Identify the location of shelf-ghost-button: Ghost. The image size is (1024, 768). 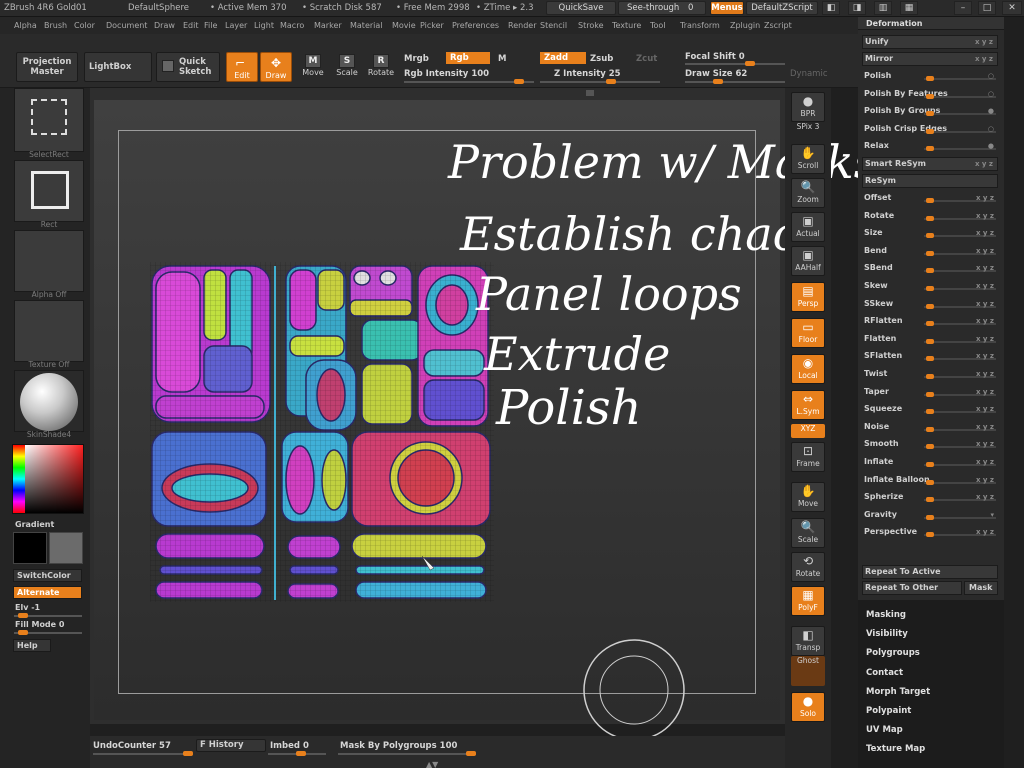
(808, 671).